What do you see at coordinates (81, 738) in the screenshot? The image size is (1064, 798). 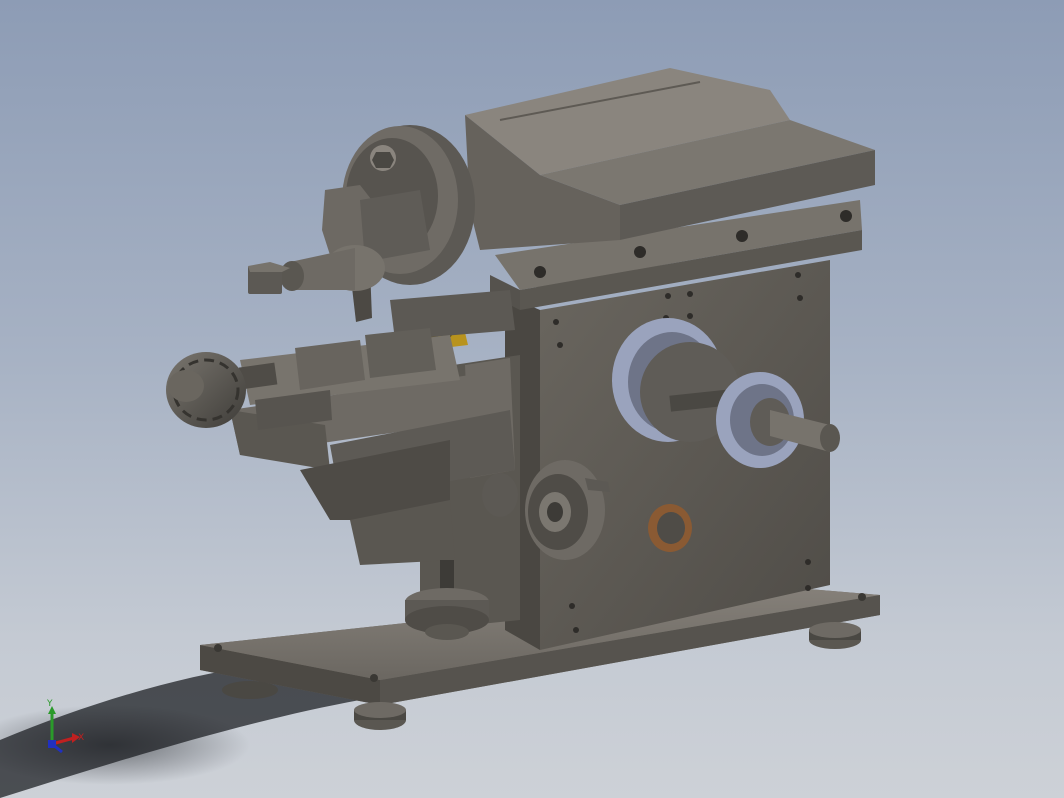 I see `triad-x-label: X` at bounding box center [81, 738].